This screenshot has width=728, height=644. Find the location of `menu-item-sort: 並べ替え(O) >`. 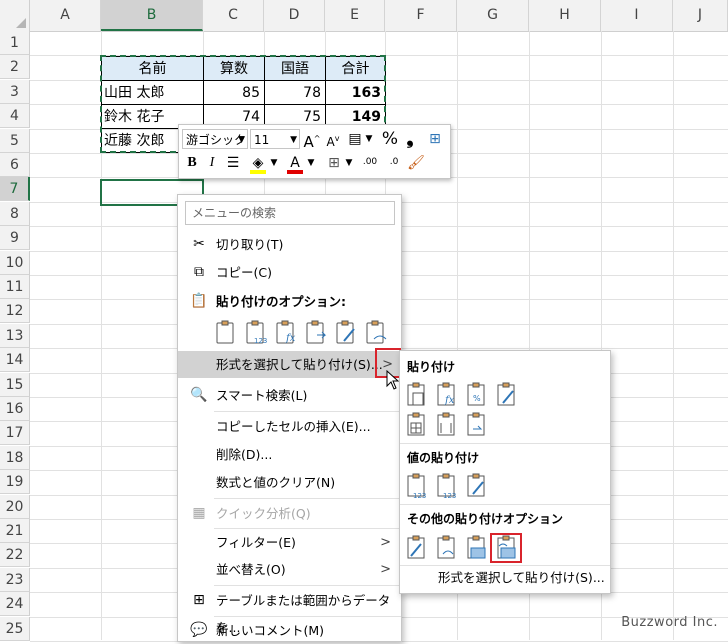

menu-item-sort: 並べ替え(O) > is located at coordinates (289, 569).